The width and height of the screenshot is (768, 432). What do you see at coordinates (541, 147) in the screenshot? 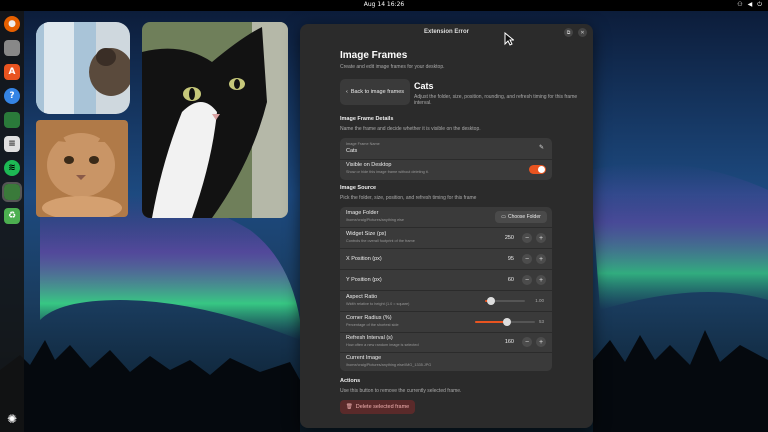
I see `edit-icon: ✎` at bounding box center [541, 147].